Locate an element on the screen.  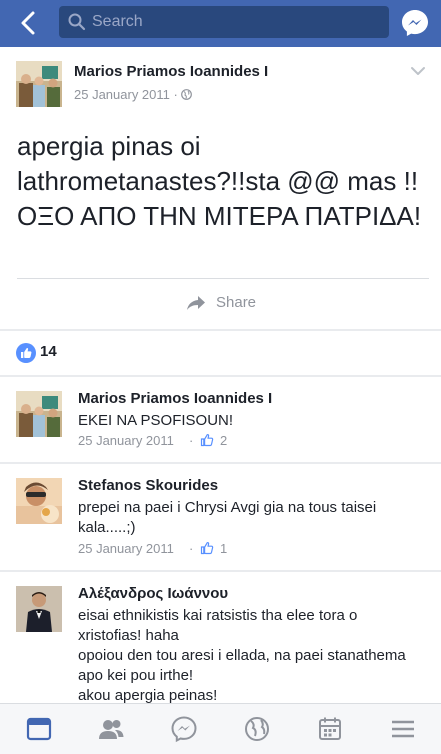
comment-meta: 25 January 2011 · 1 is located at coordinates (158, 549).